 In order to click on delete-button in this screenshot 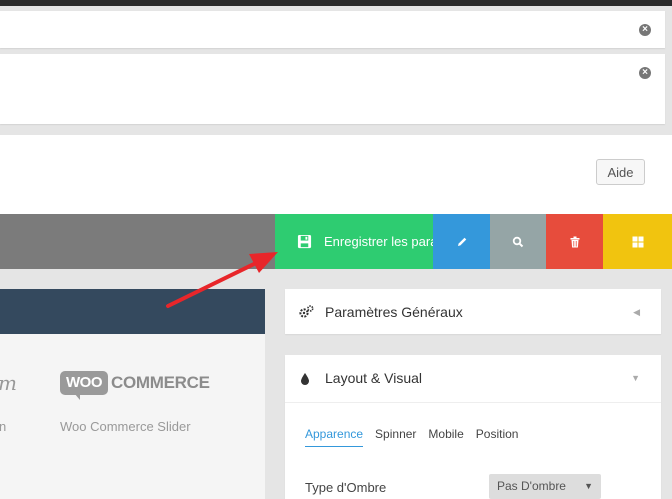, I will do `click(574, 241)`.